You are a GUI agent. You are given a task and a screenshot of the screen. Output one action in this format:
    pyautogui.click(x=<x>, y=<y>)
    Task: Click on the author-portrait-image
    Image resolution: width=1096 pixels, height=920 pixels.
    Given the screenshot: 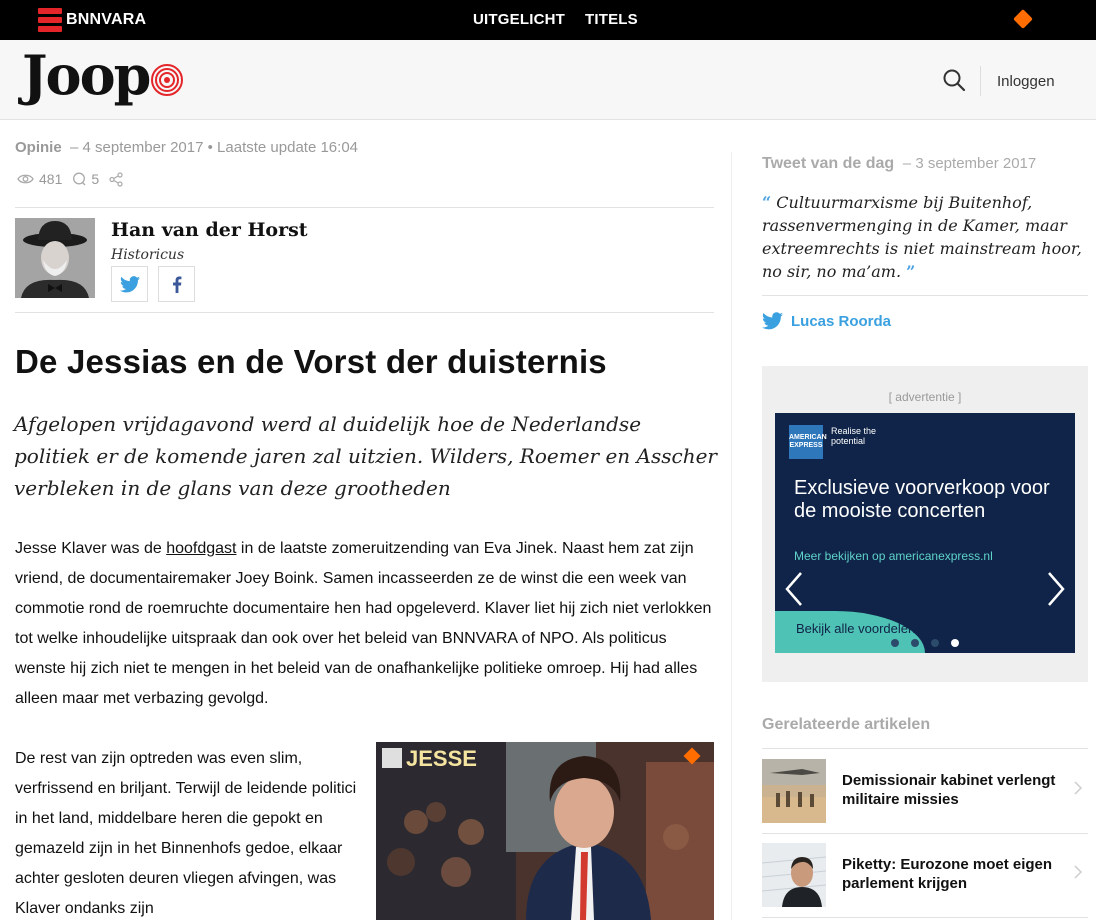 What is the action you would take?
    pyautogui.click(x=55, y=258)
    